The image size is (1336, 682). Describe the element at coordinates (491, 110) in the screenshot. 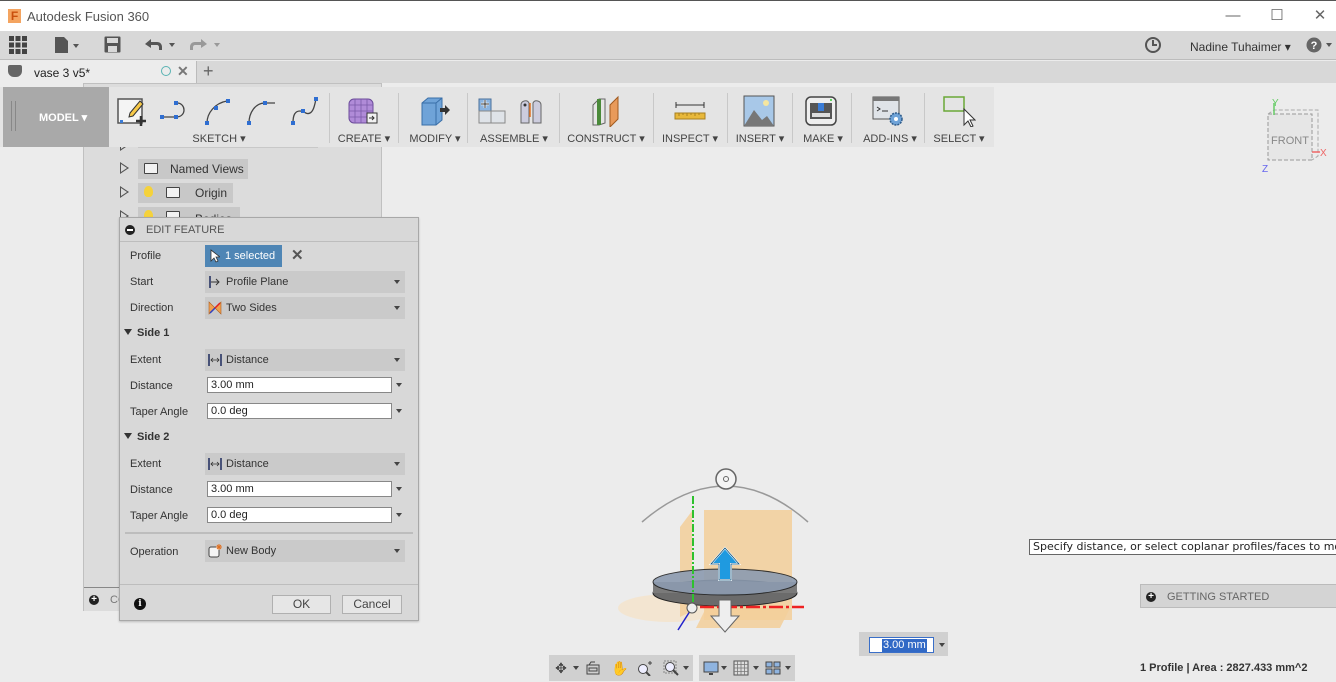

I see `new-component-icon` at that location.